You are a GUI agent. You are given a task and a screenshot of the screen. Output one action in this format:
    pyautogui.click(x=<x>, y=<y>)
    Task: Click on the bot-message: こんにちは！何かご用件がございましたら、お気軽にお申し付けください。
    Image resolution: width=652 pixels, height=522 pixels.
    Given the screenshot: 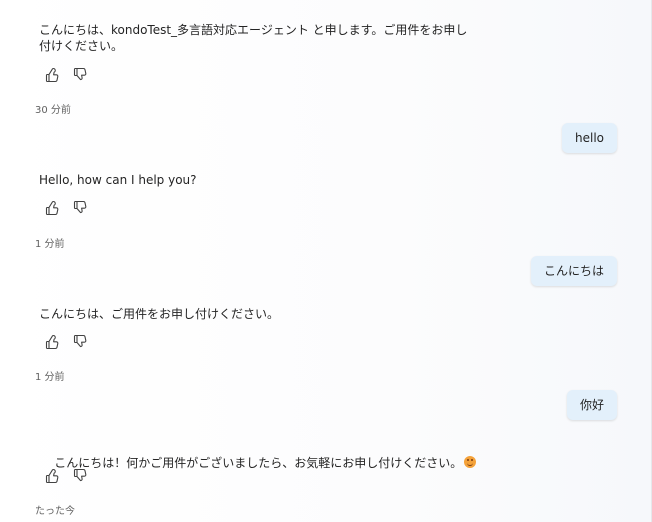 What is the action you would take?
    pyautogui.click(x=258, y=463)
    